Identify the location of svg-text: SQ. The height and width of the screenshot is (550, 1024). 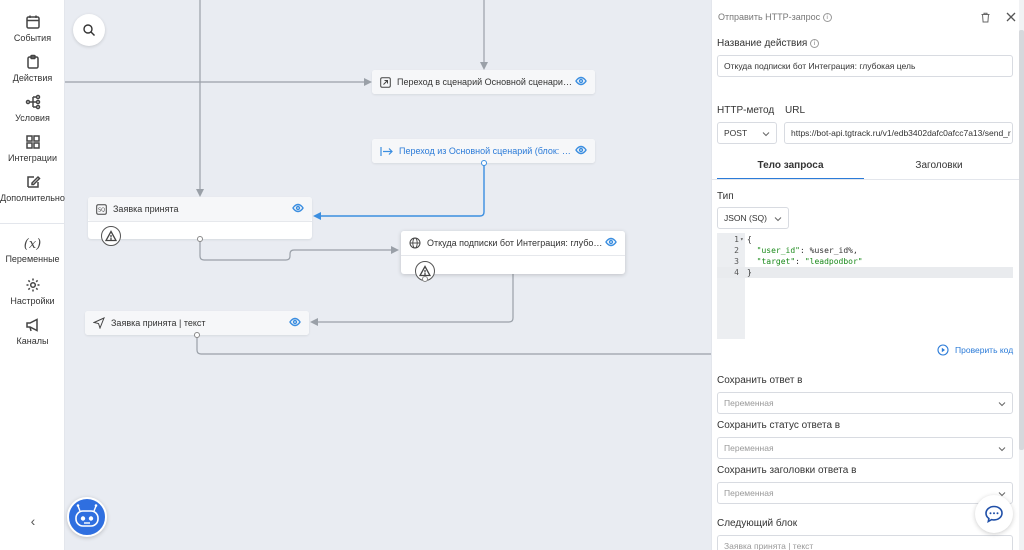
(101, 210).